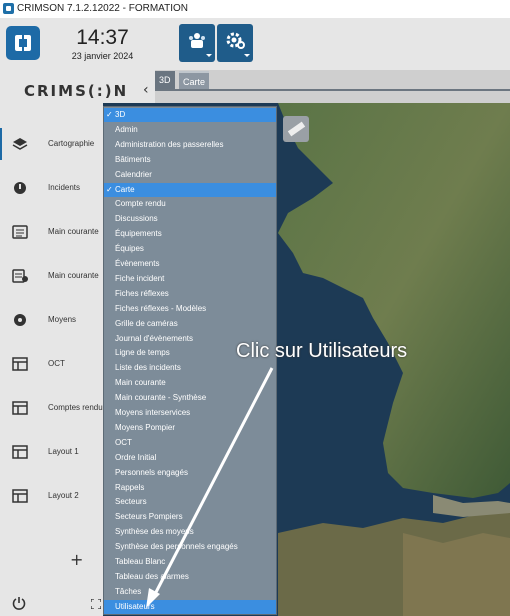  I want to click on dropdown-item-label: Moyens Pompier, so click(145, 427).